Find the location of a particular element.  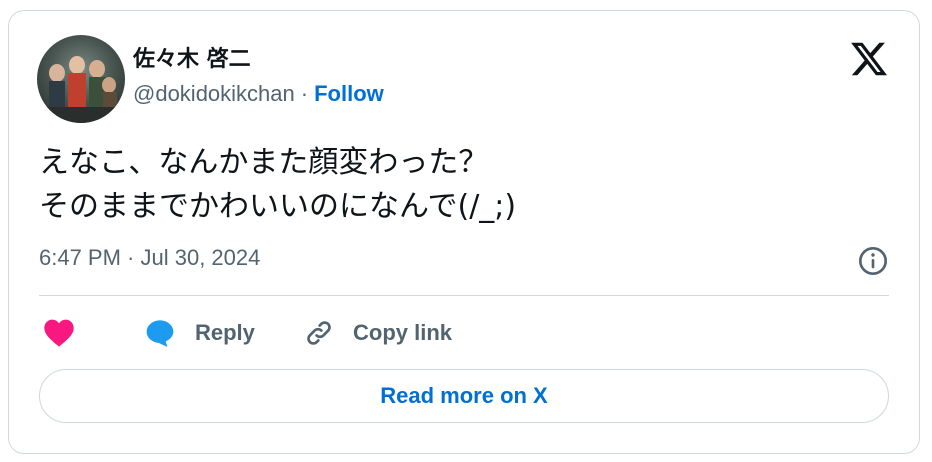

author-handle: @dokidokikchan is located at coordinates (214, 93).